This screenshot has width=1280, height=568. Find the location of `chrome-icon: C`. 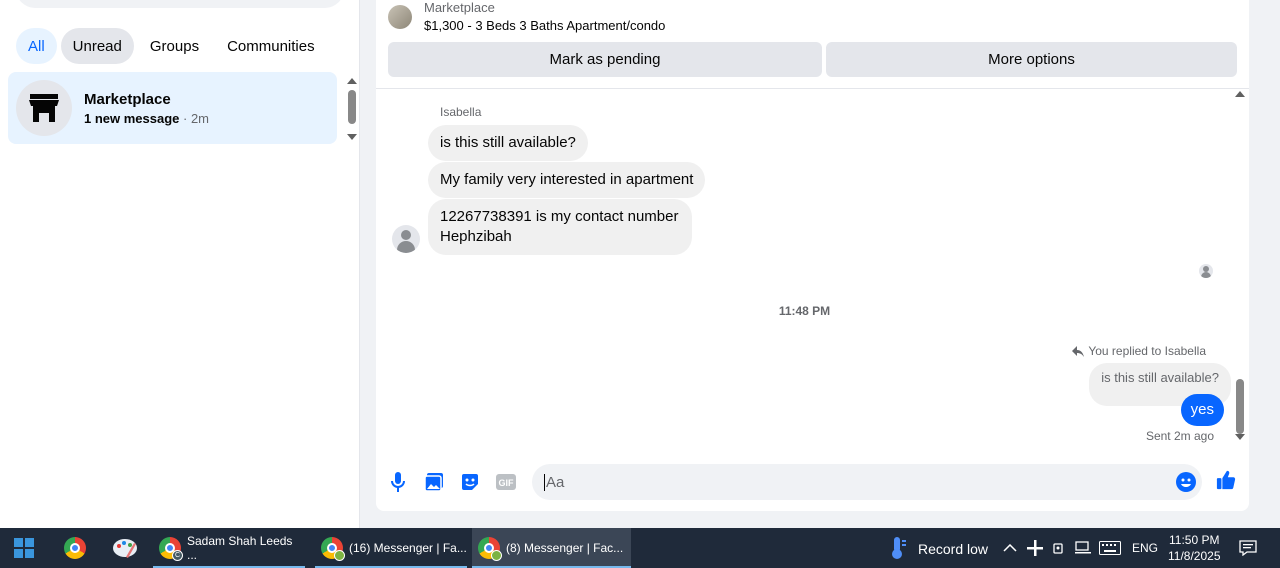

chrome-icon: C is located at coordinates (171, 549).